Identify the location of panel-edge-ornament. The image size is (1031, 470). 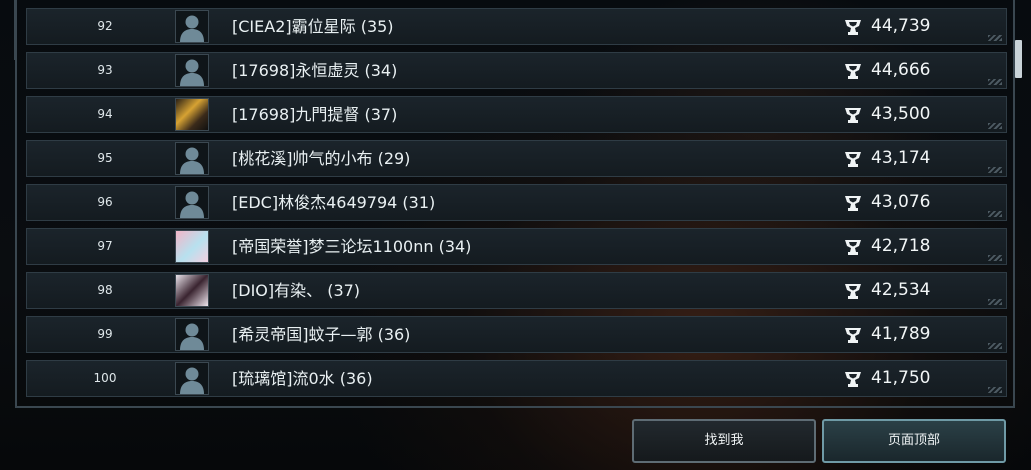
(12, 30).